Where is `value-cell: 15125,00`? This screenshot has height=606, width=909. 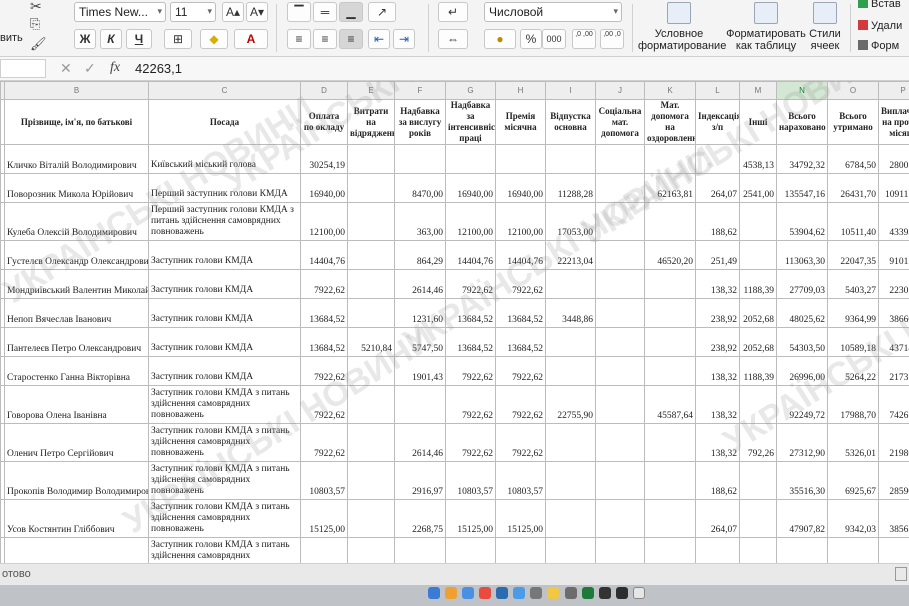
value-cell: 15125,00 is located at coordinates (470, 518).